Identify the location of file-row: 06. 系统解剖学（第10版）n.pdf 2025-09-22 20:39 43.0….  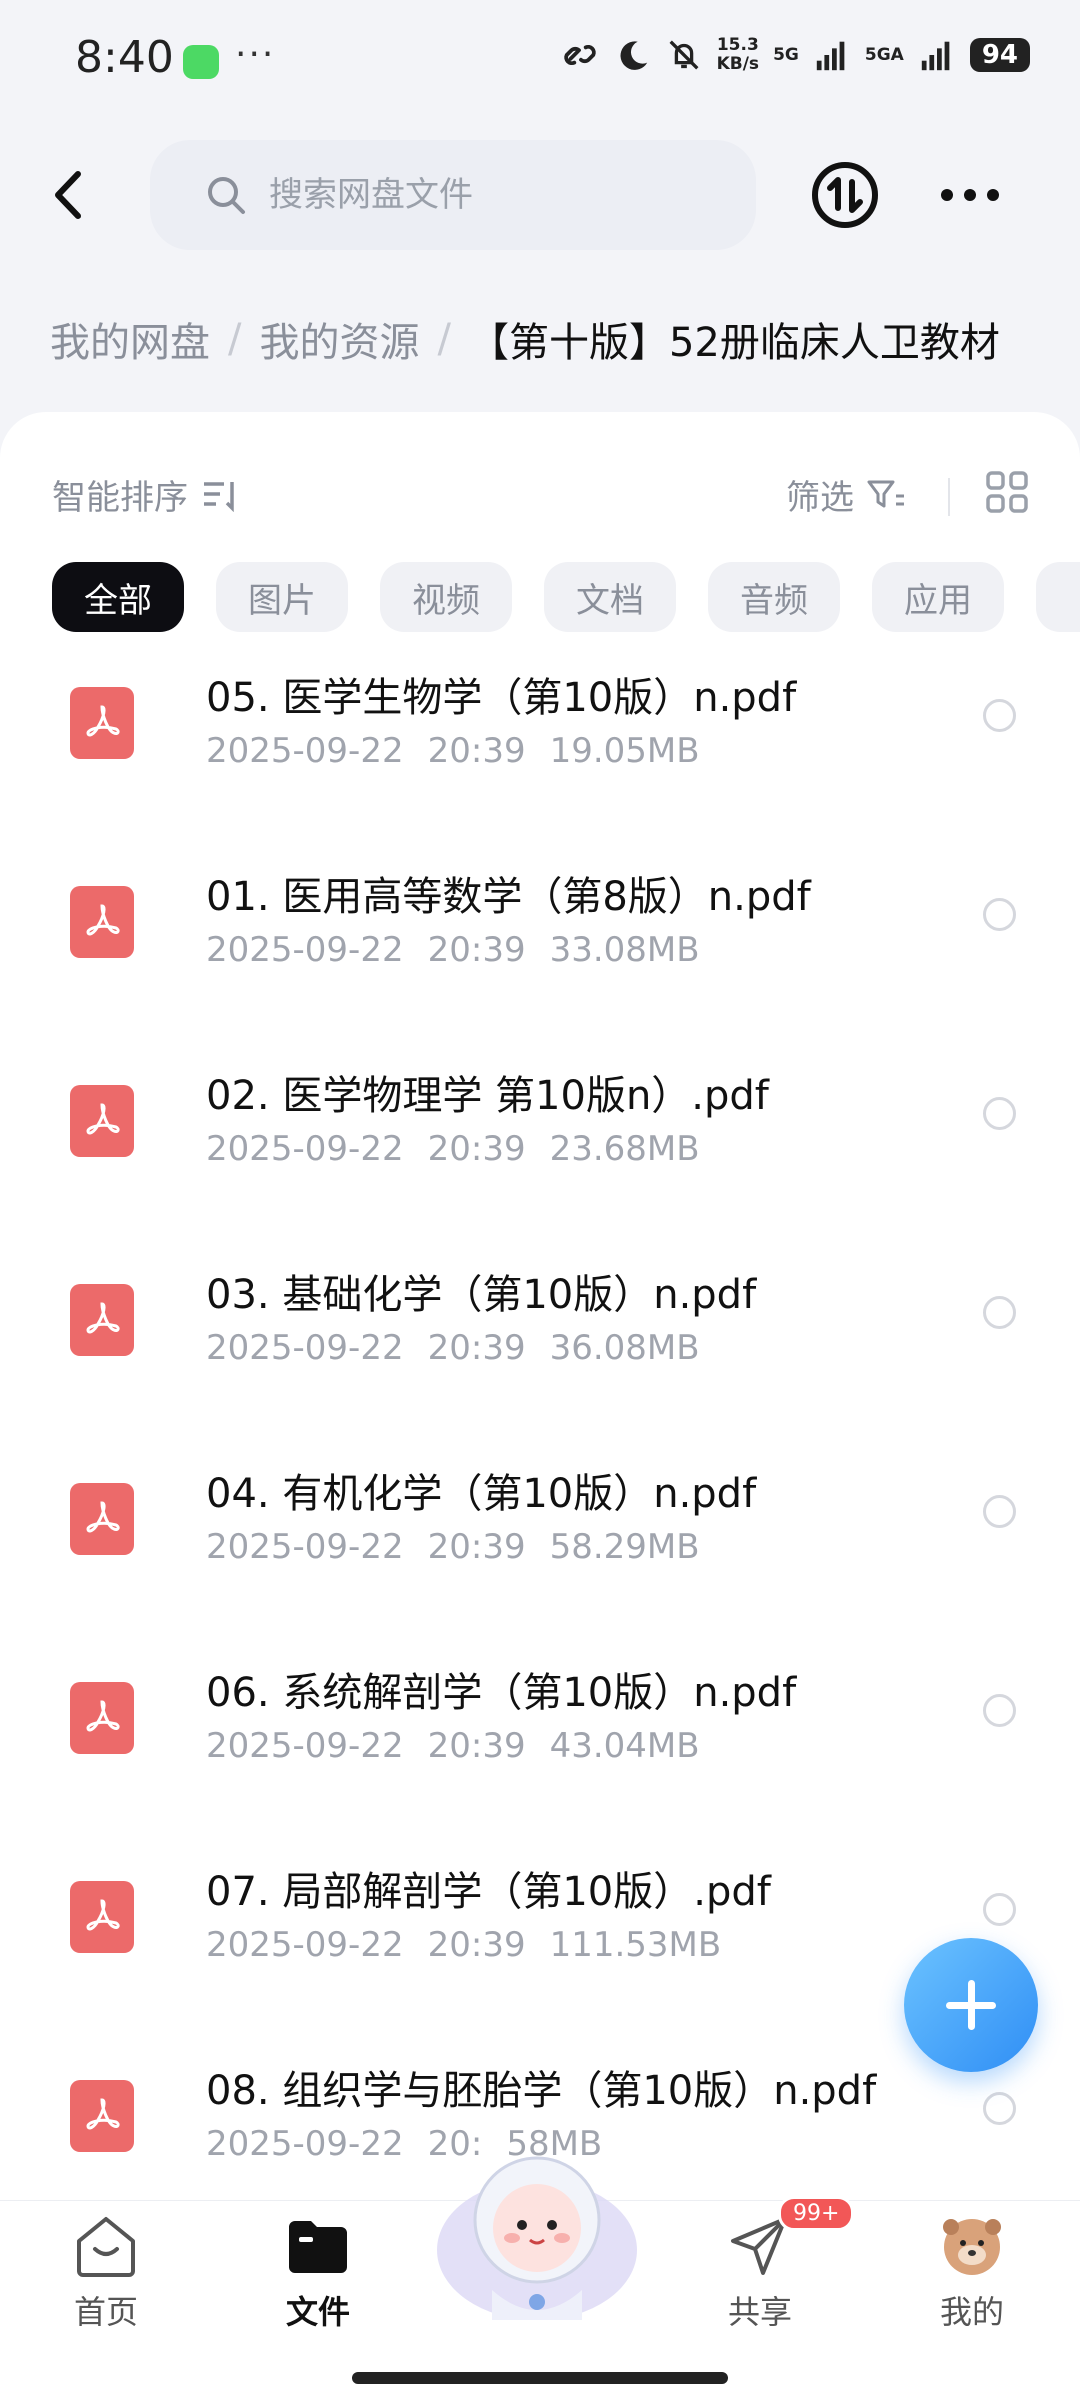
(540, 1741).